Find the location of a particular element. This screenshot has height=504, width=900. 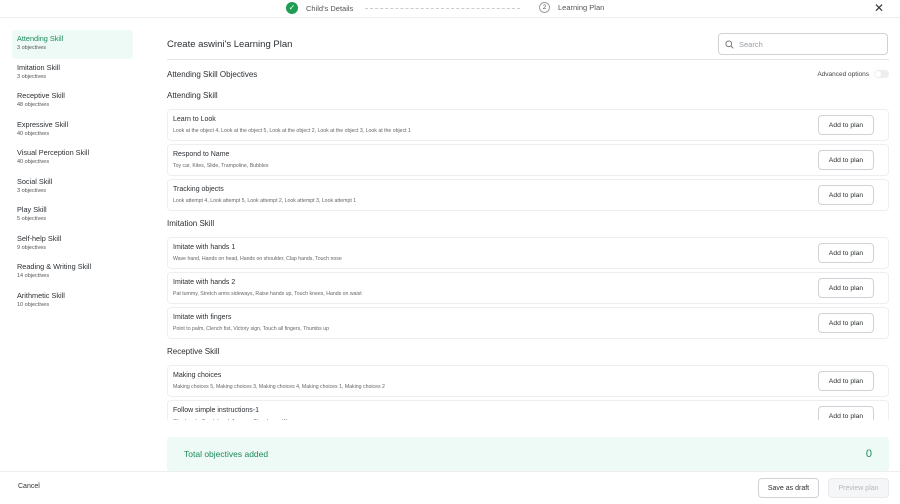

sidebar-item-label: Arithmetic Skill is located at coordinates (41, 295).